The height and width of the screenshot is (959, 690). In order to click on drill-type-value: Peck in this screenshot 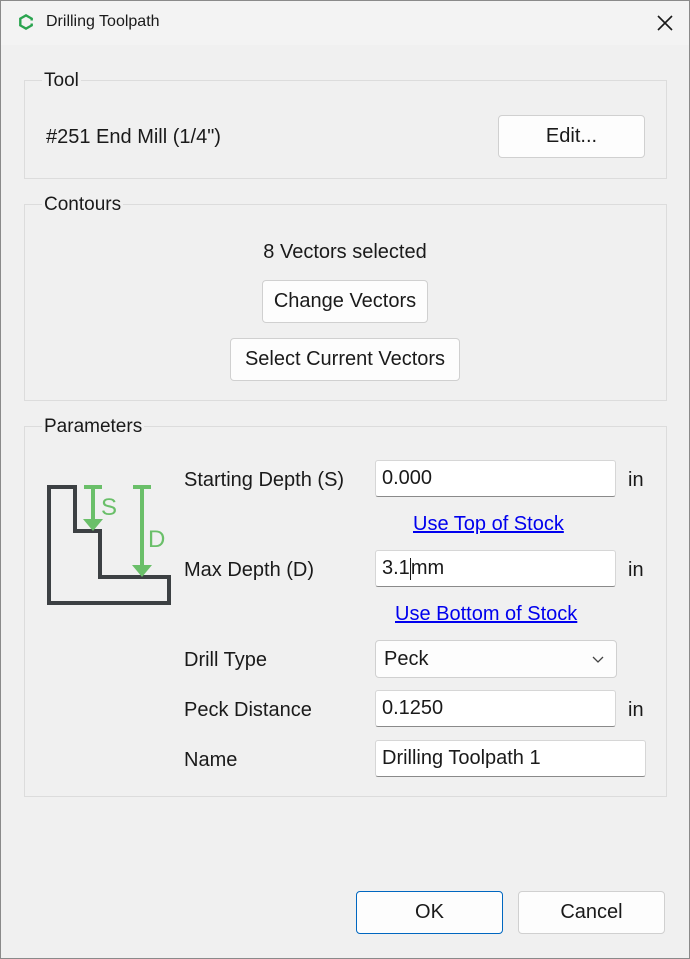, I will do `click(406, 658)`.